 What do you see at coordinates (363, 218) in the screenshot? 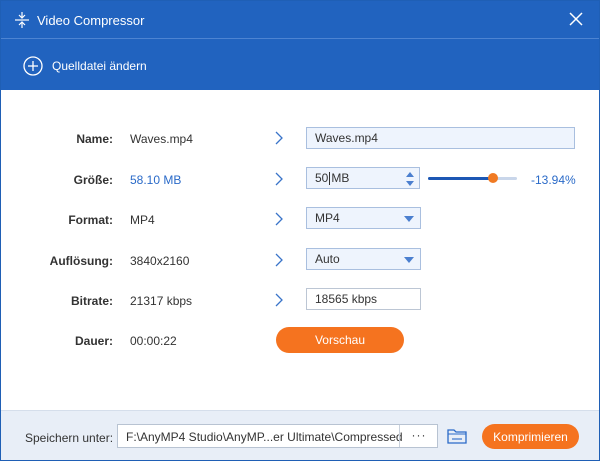
I see `format-select: MP4` at bounding box center [363, 218].